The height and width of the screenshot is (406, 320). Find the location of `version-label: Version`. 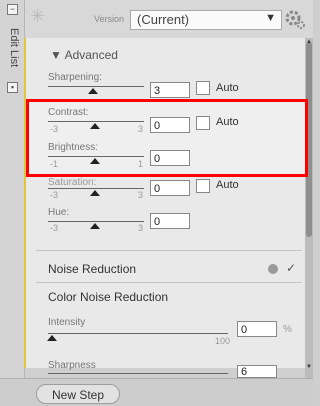

version-label: Version is located at coordinates (109, 19).